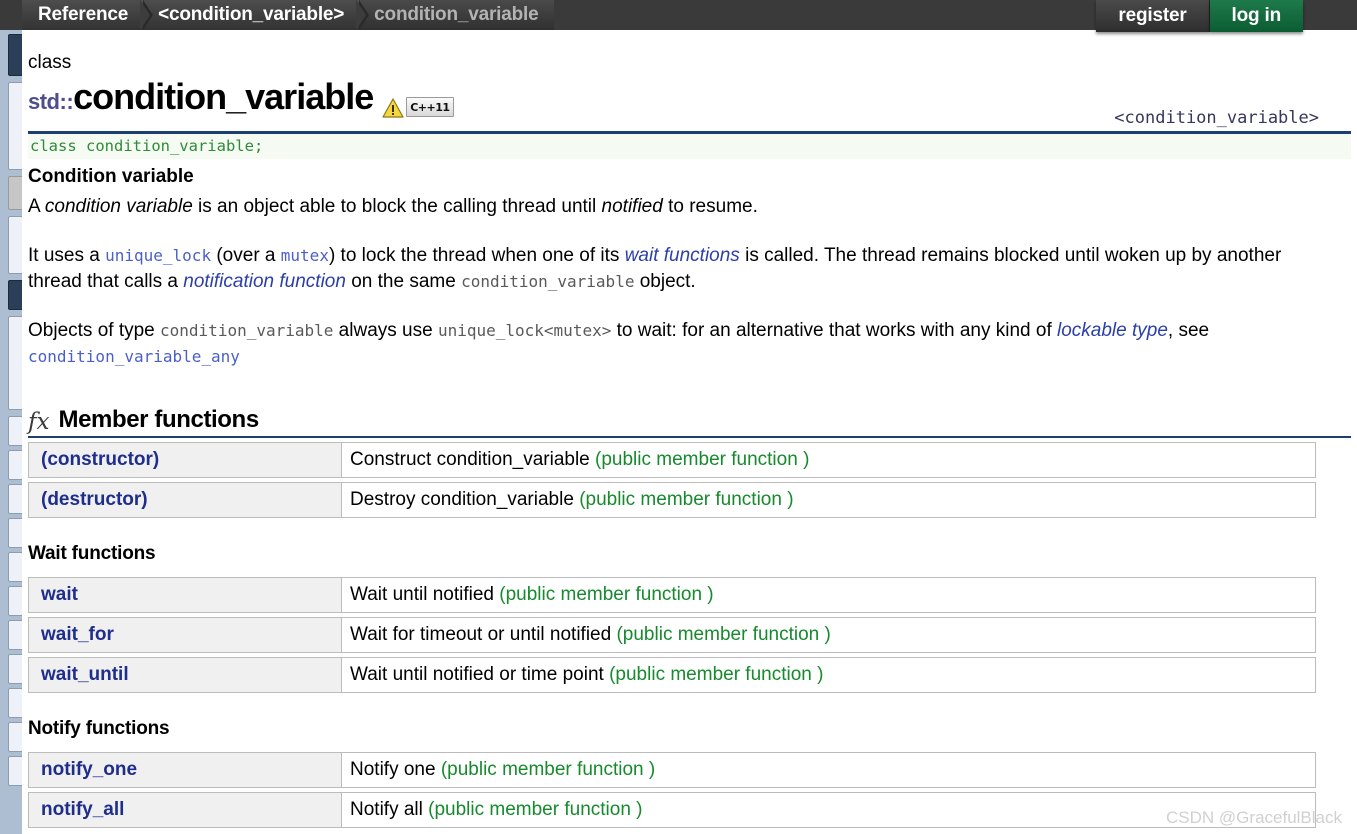  Describe the element at coordinates (632, 206) in the screenshot. I see `emphasis-notified: notified` at that location.